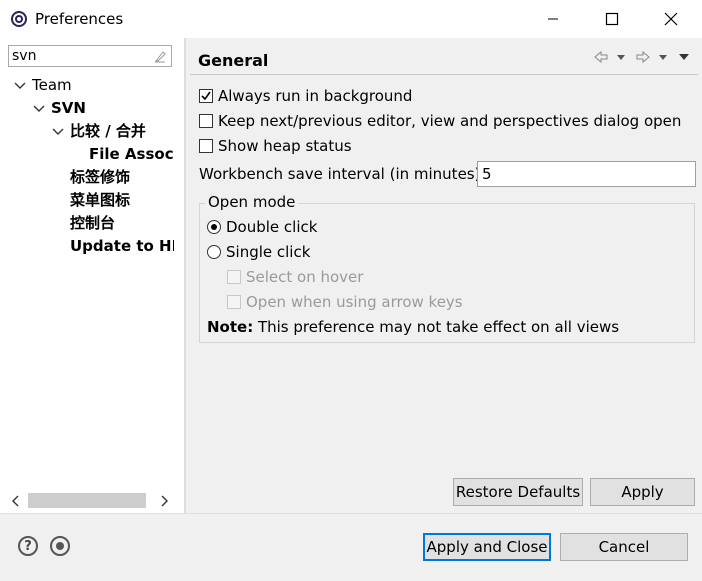  What do you see at coordinates (206, 121) in the screenshot?
I see `keep-dialog-open-checkbox` at bounding box center [206, 121].